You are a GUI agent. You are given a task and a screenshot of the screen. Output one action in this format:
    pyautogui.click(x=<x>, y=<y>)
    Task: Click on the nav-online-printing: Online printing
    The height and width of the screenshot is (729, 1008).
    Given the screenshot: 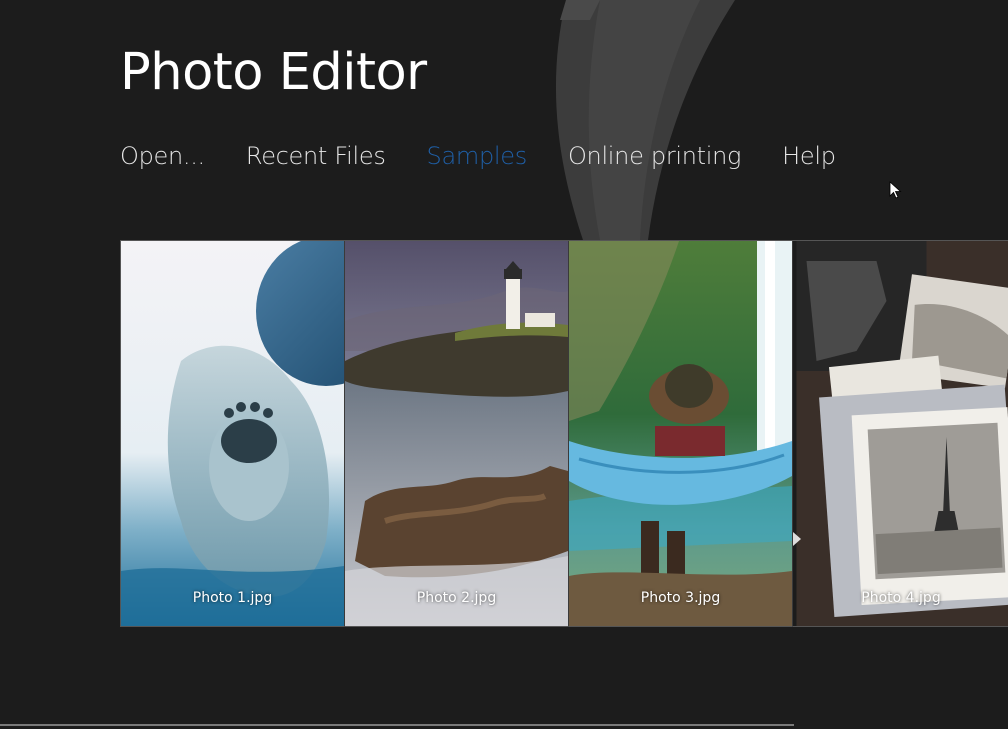 What is the action you would take?
    pyautogui.click(x=655, y=156)
    